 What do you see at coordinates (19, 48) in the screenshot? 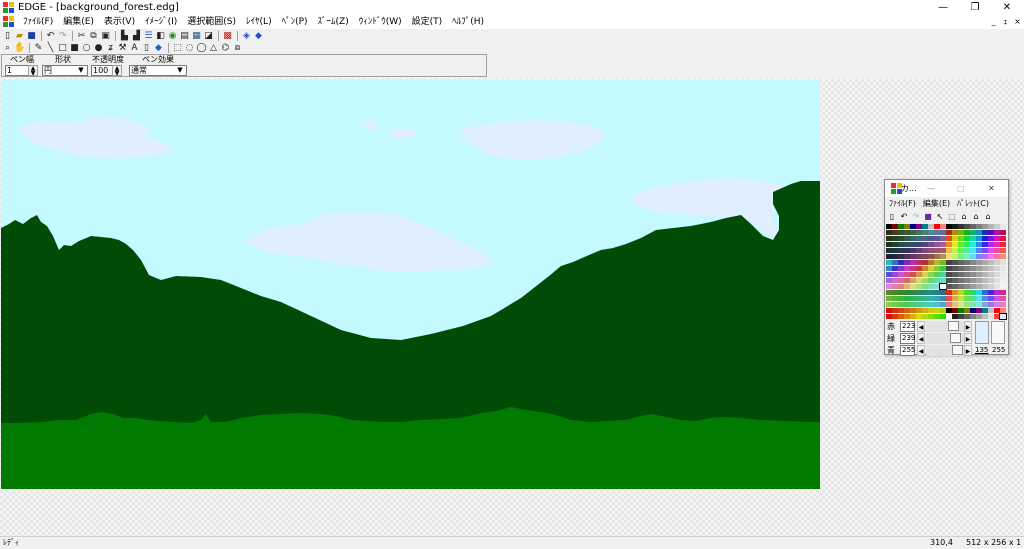
I see `hand-icon: ✋` at bounding box center [19, 48].